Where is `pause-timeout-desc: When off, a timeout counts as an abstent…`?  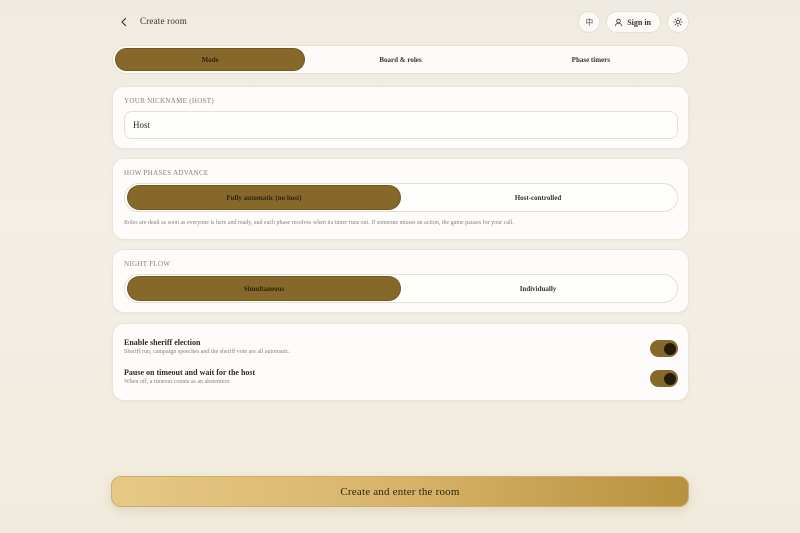
pause-timeout-desc: When off, a timeout counts as an abstent… is located at coordinates (177, 382).